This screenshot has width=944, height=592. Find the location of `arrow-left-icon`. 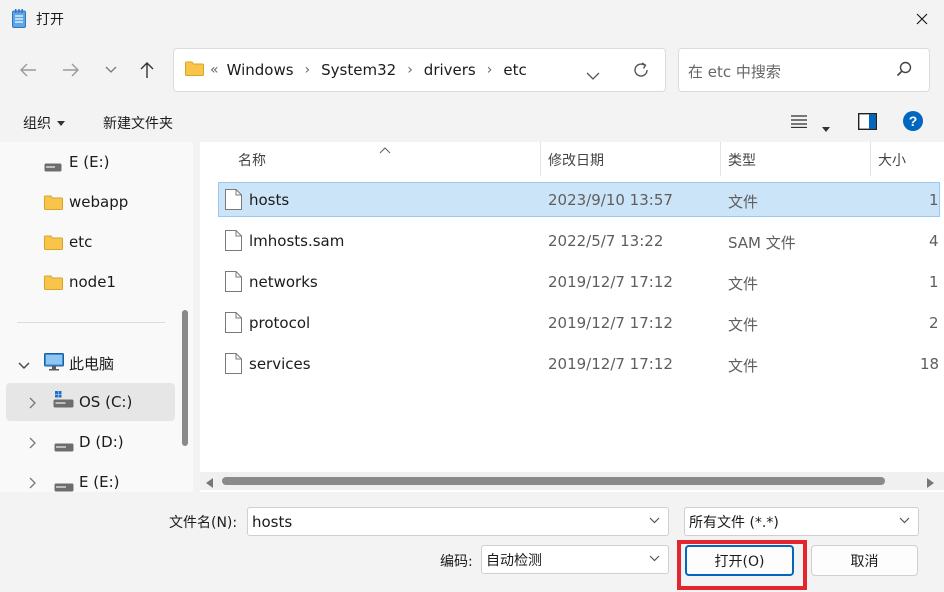

arrow-left-icon is located at coordinates (28, 70).